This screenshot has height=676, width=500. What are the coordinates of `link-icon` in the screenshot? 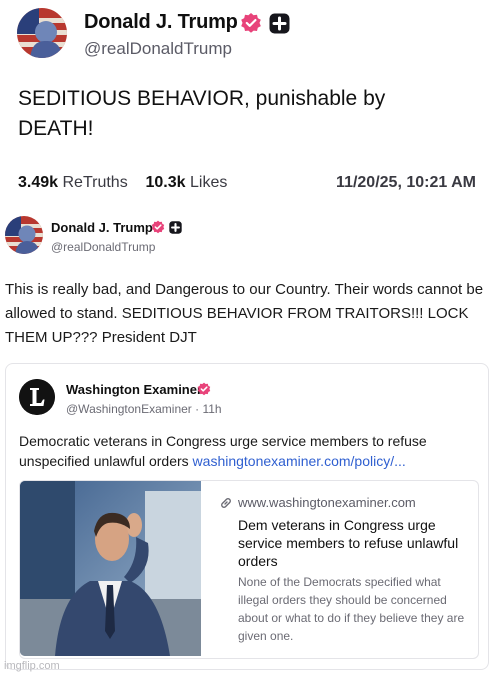 It's located at (226, 503).